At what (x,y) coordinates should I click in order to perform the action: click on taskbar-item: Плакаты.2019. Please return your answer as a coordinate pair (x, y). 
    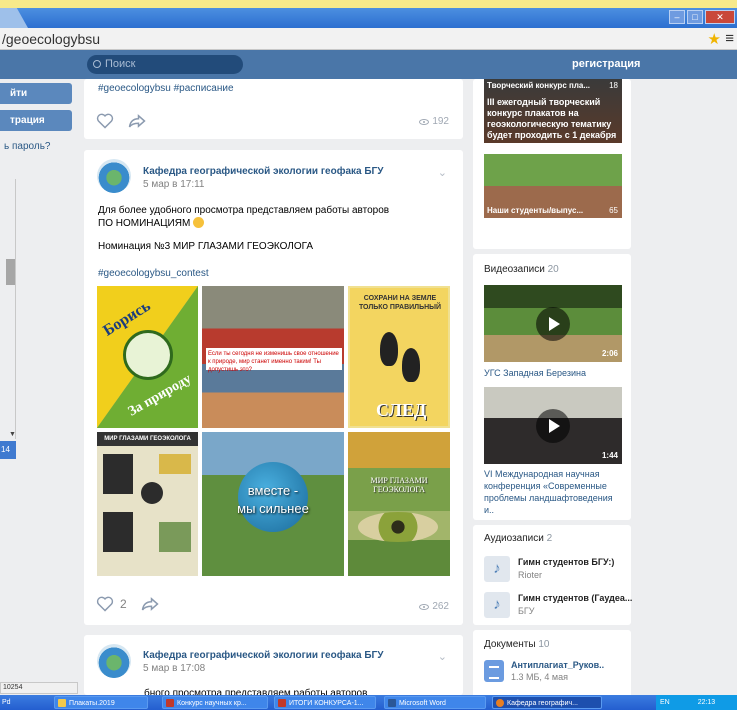
    Looking at the image, I should click on (101, 702).